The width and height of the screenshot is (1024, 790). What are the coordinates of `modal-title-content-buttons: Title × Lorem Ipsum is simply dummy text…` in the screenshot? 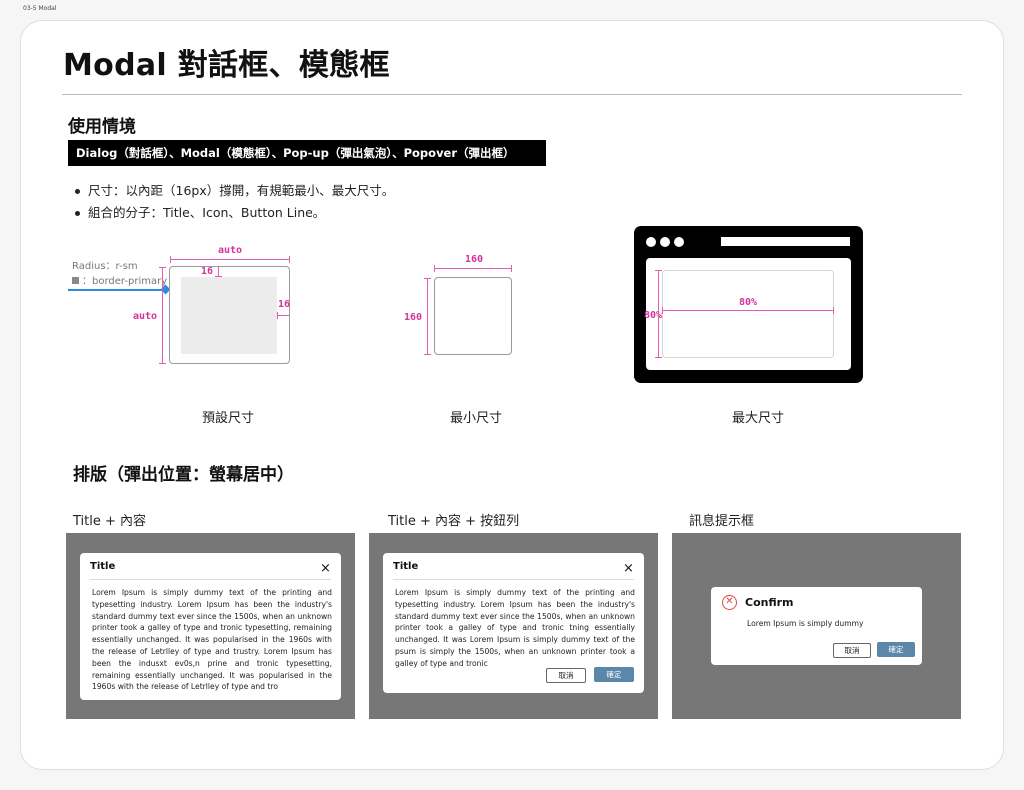 It's located at (513, 623).